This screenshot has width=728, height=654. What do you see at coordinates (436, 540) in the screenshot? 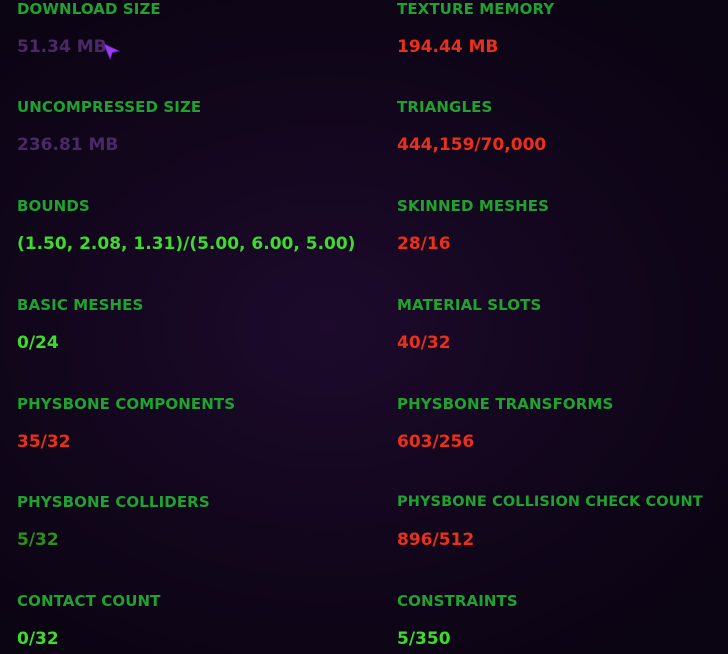
I see `stat-value: 896/512` at bounding box center [436, 540].